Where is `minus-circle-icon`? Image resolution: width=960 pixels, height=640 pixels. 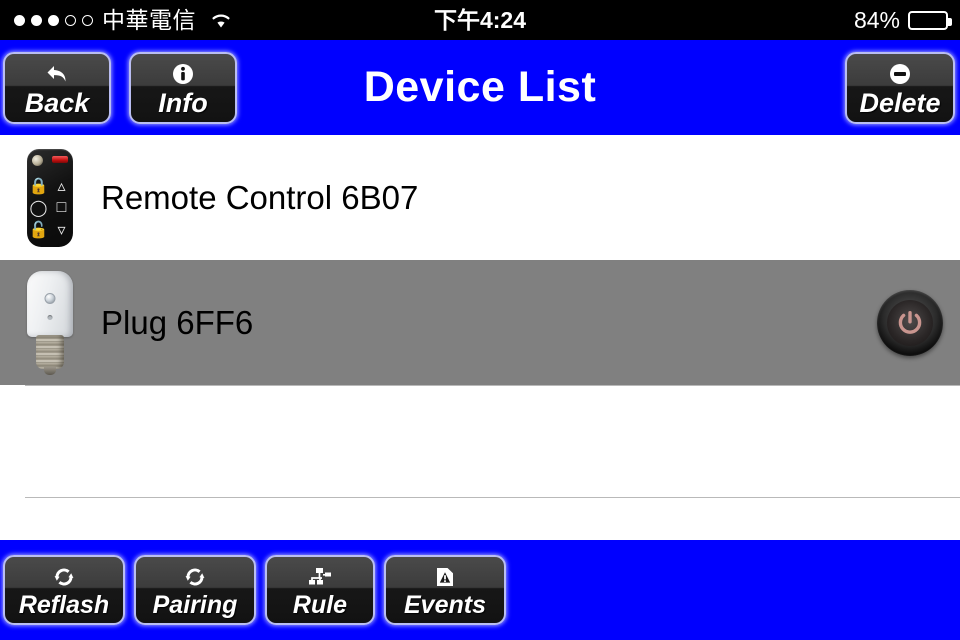 minus-circle-icon is located at coordinates (900, 74).